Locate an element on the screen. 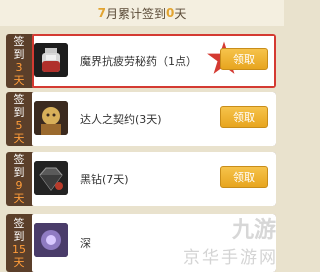 This screenshot has width=320, height=272. signin-day-label: 签 到 9 天 is located at coordinates (19, 179).